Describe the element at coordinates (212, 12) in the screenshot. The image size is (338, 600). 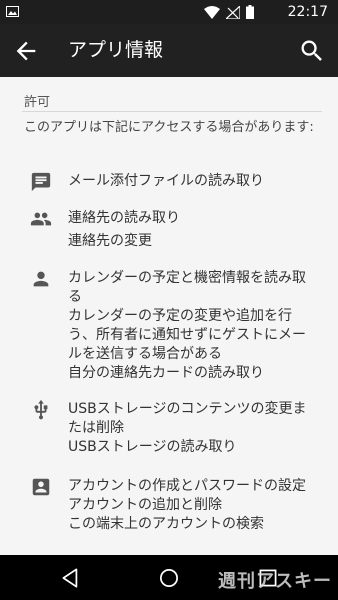
I see `wifi-icon` at that location.